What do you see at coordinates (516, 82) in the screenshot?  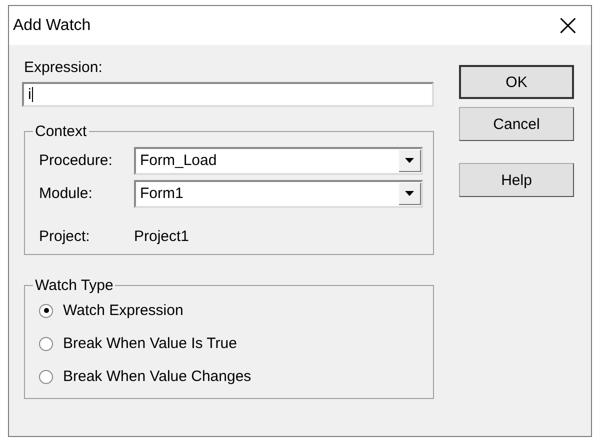 I see `dialog-button: OK` at bounding box center [516, 82].